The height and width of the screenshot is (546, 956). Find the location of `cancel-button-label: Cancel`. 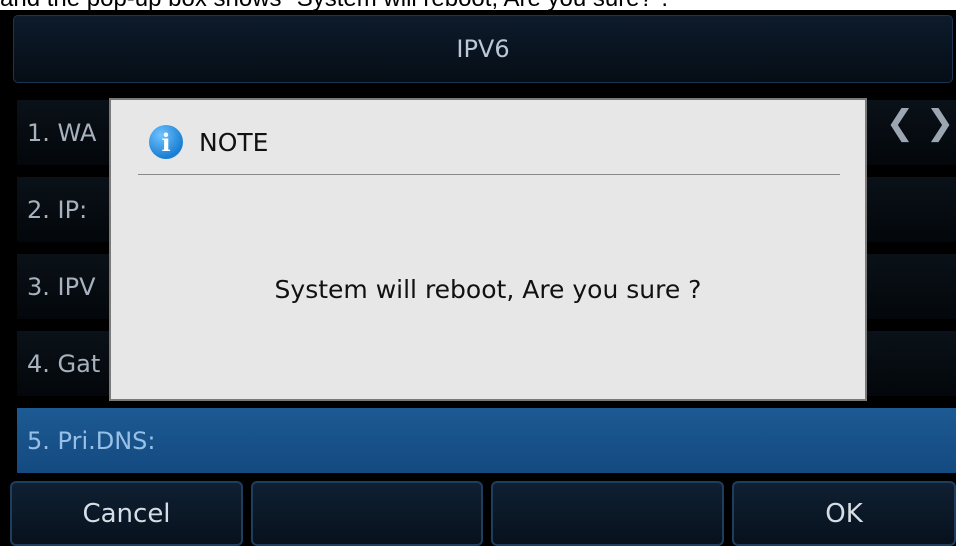

cancel-button-label: Cancel is located at coordinates (126, 513).